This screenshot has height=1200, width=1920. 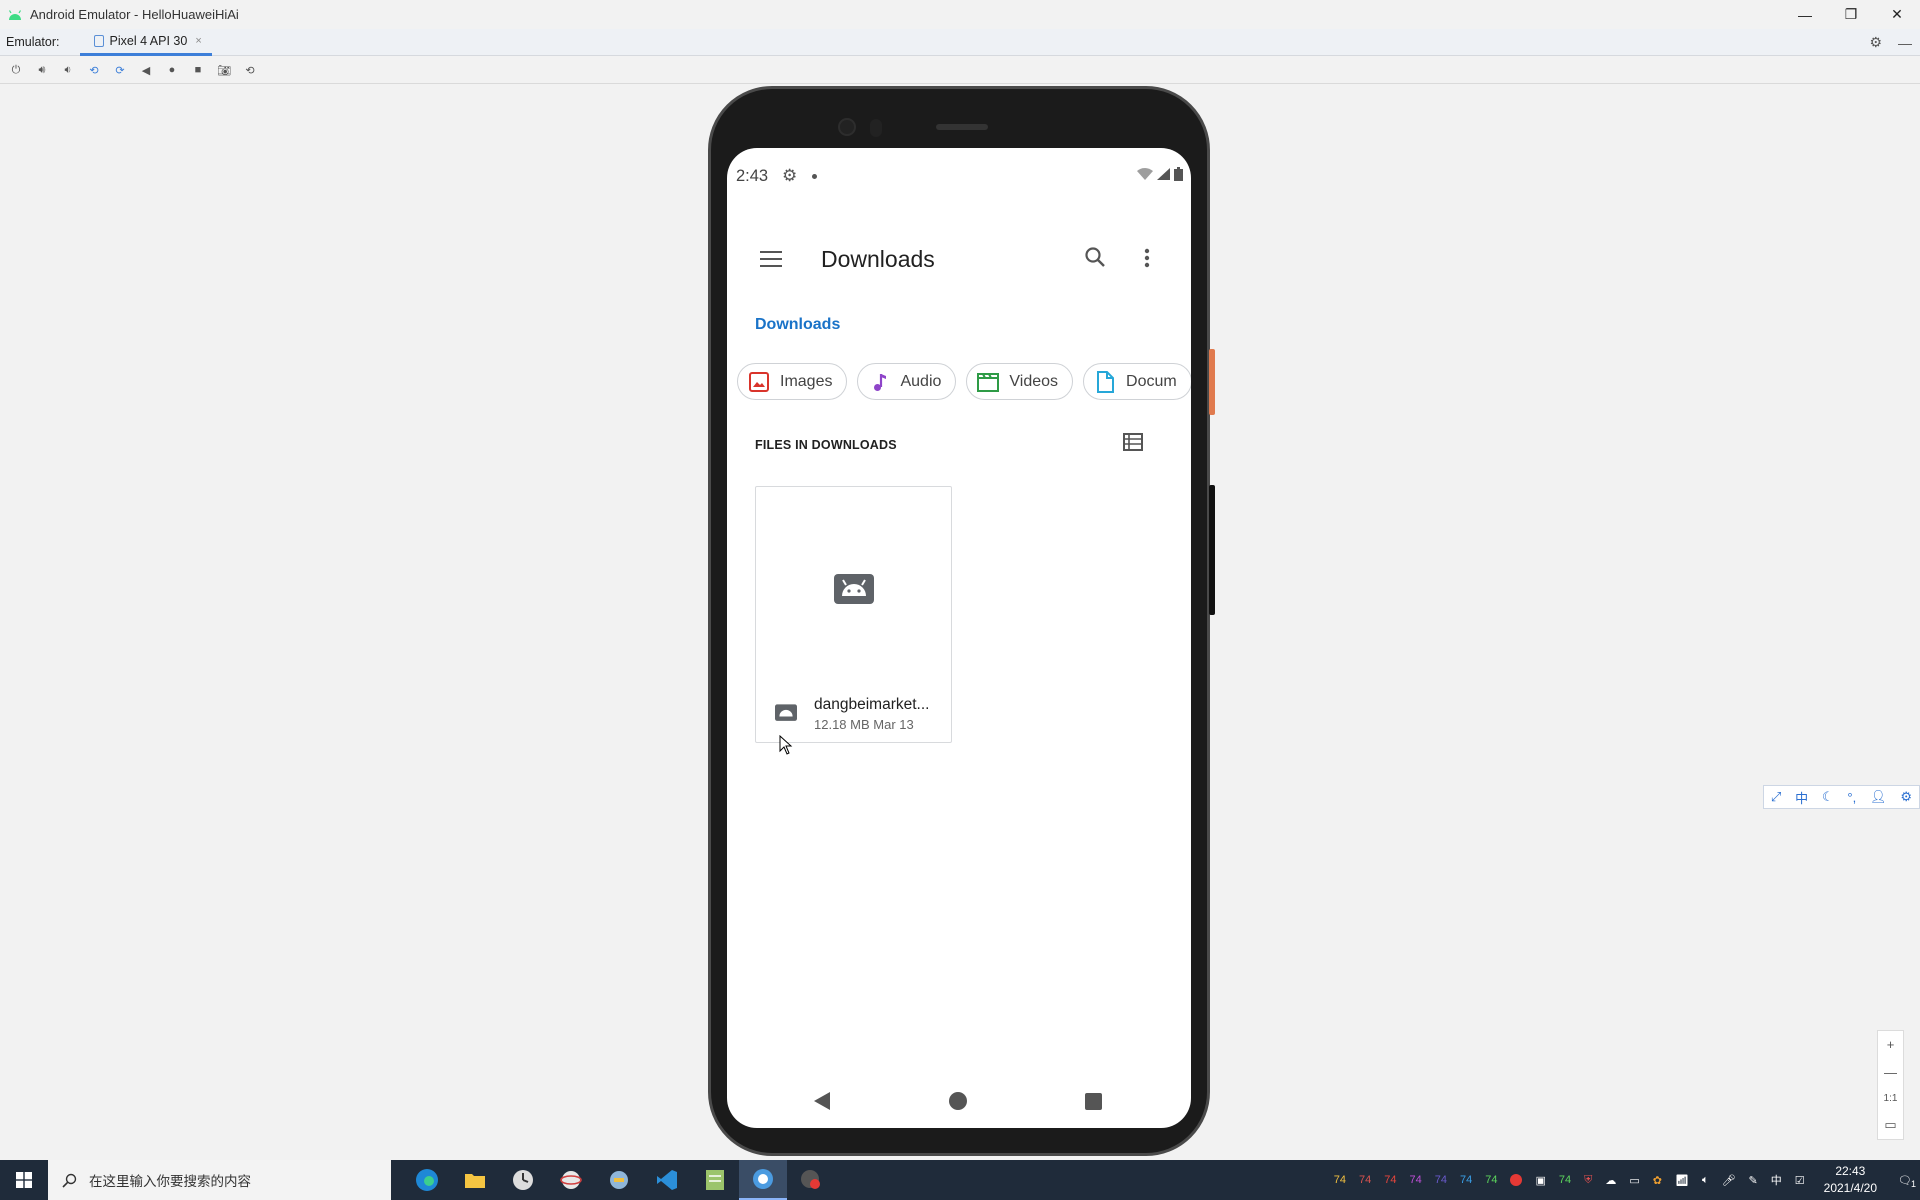 I want to click on taskbar-android-studio, so click(x=763, y=1180).